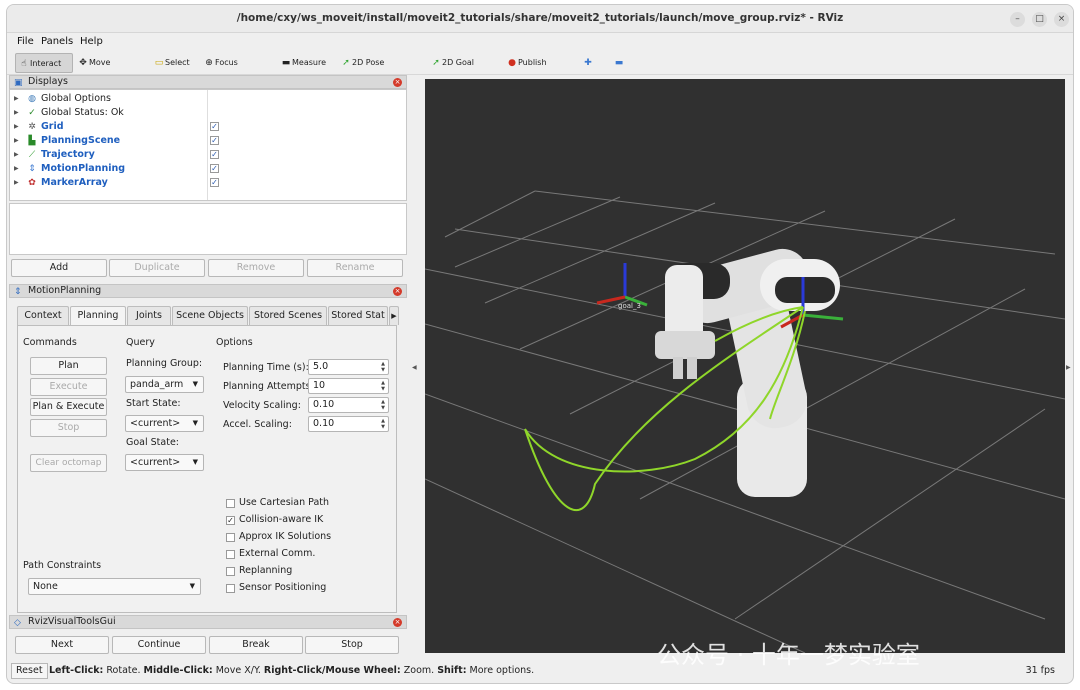 The image size is (1080, 690). Describe the element at coordinates (208, 169) in the screenshot. I see `tree-row-motionplanning: ▶ ⇕ MotionPlanning ✓` at that location.